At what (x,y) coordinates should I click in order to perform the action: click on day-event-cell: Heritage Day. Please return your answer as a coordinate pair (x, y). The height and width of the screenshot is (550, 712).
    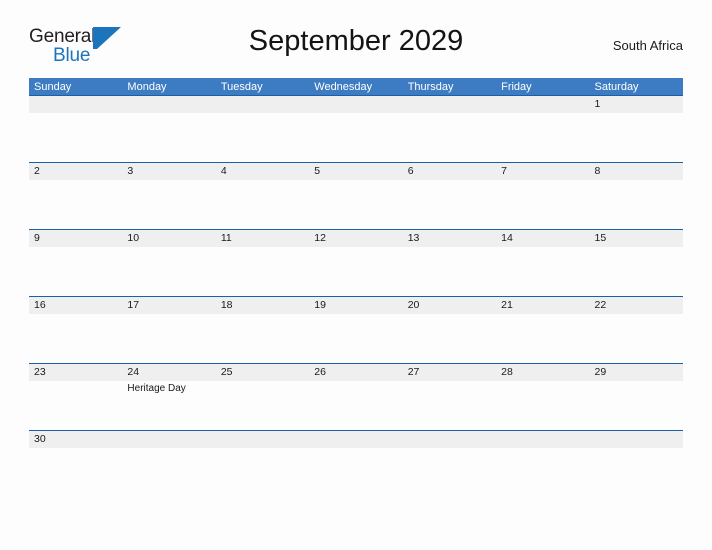
    Looking at the image, I should click on (168, 406).